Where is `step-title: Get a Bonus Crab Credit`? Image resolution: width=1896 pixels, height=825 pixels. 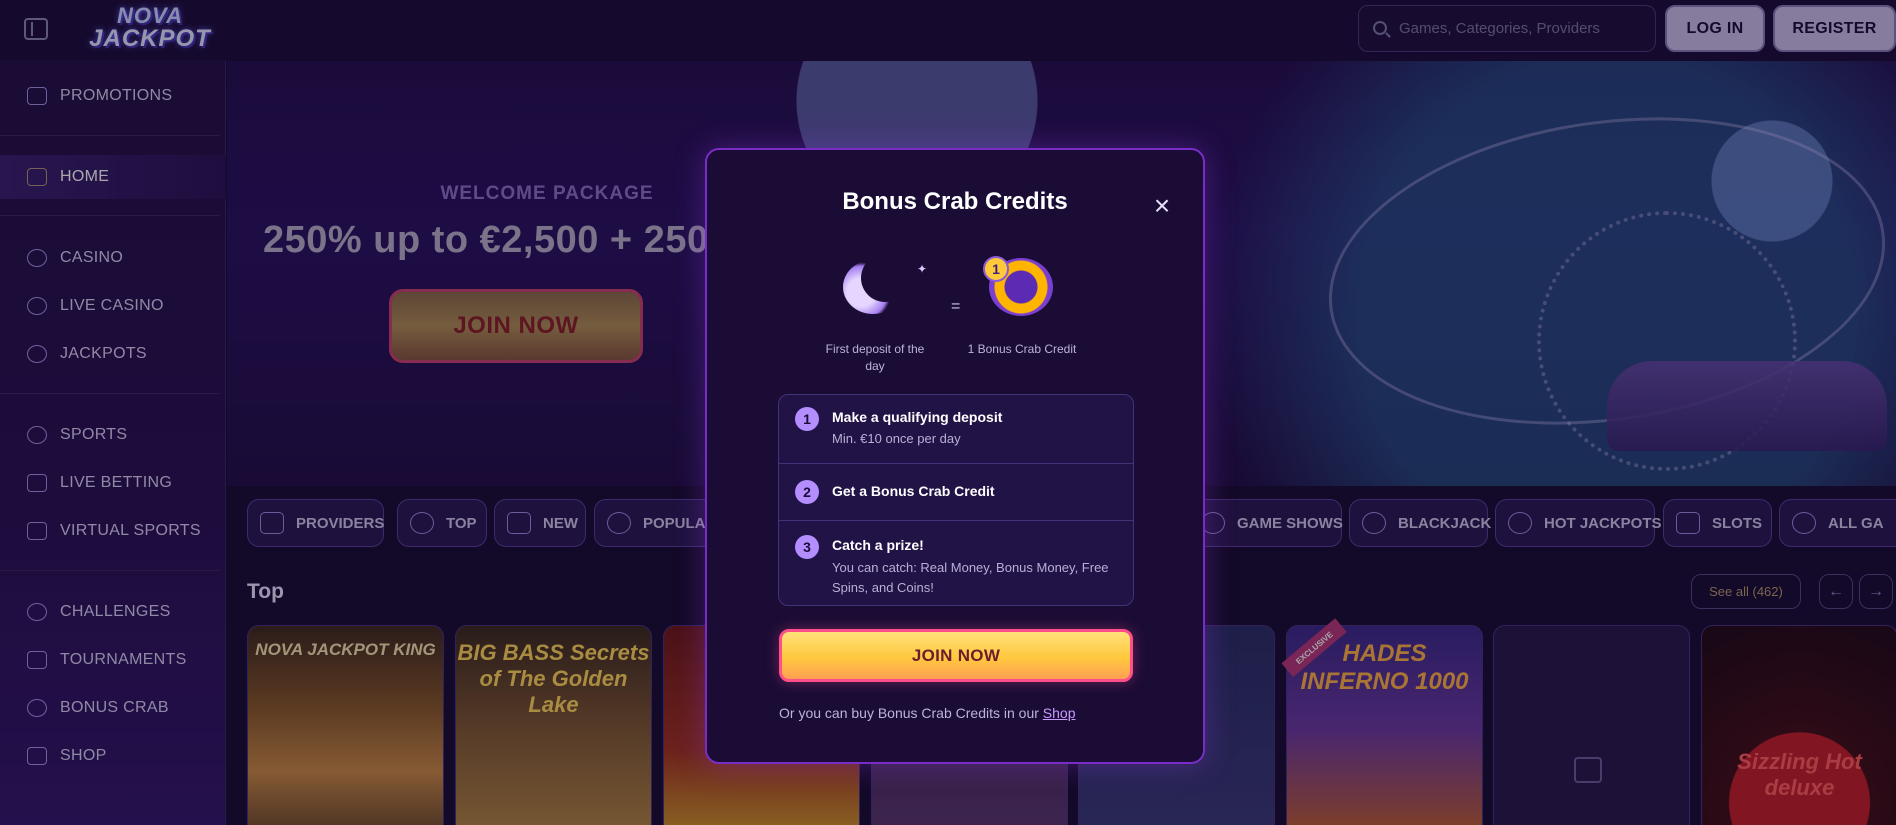
step-title: Get a Bonus Crab Credit is located at coordinates (913, 491).